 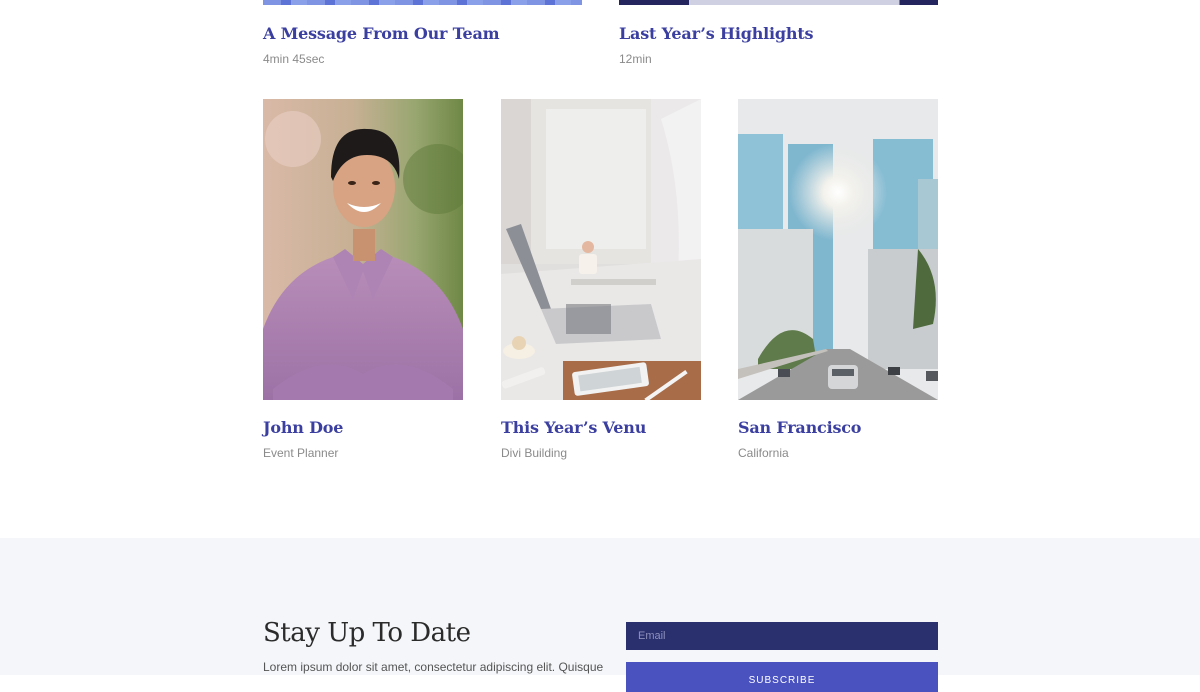 I want to click on card-subtitle: Event Planner, so click(x=301, y=453).